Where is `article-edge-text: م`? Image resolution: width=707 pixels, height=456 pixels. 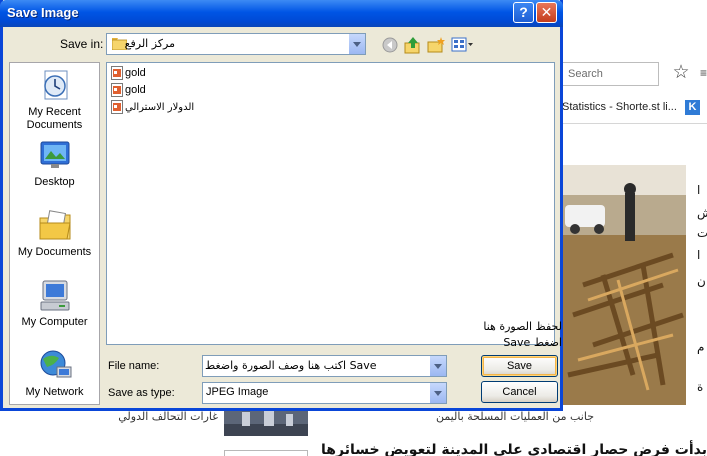 article-edge-text: م is located at coordinates (701, 347).